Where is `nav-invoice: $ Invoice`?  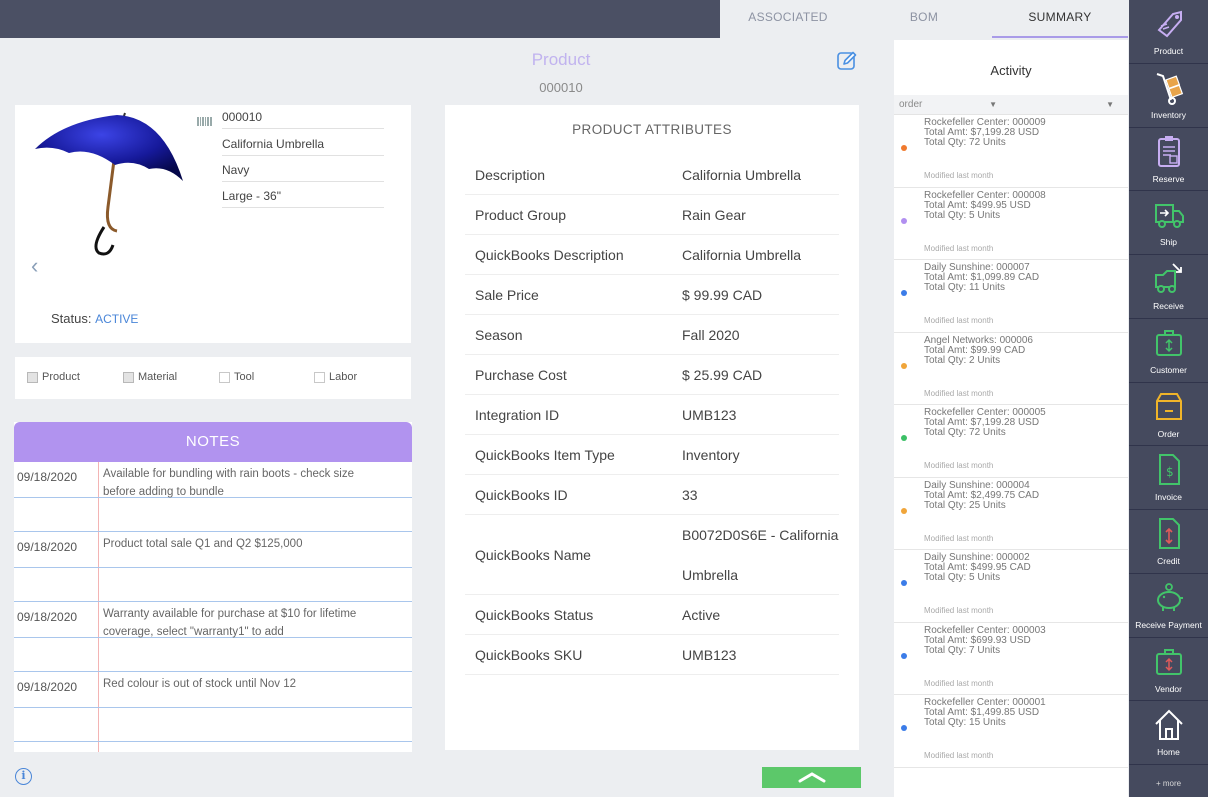
nav-invoice: $ Invoice is located at coordinates (1168, 478).